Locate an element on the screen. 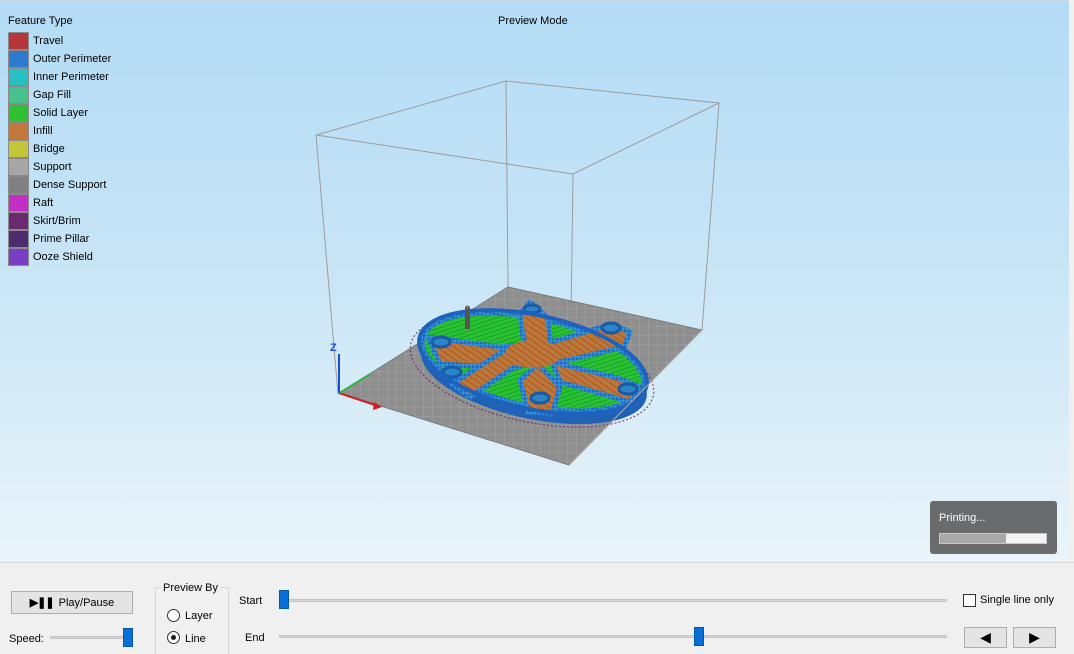  start-slider-track is located at coordinates (613, 600).